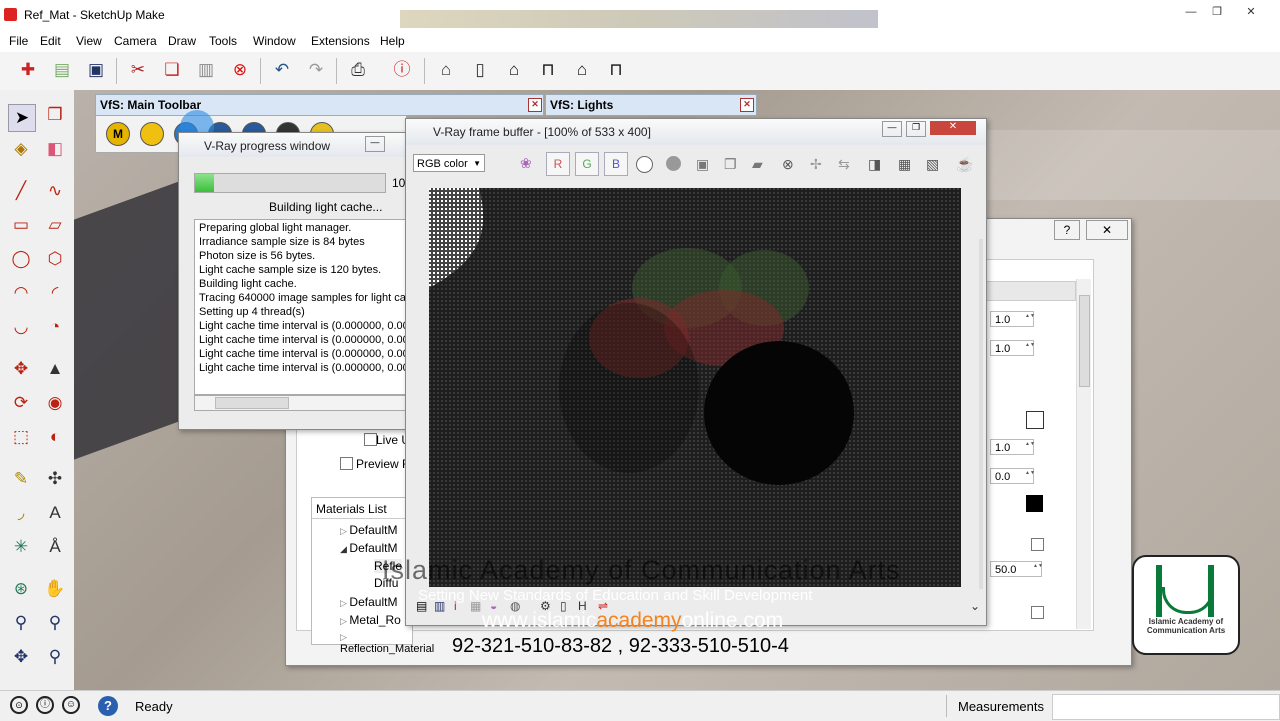 This screenshot has width=1280, height=721. I want to click on erase-icon: ⊗, so click(240, 70).